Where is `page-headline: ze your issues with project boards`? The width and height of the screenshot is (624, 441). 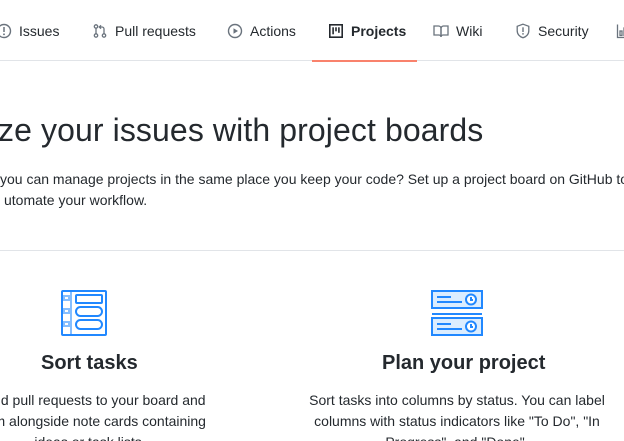 page-headline: ze your issues with project boards is located at coordinates (242, 130).